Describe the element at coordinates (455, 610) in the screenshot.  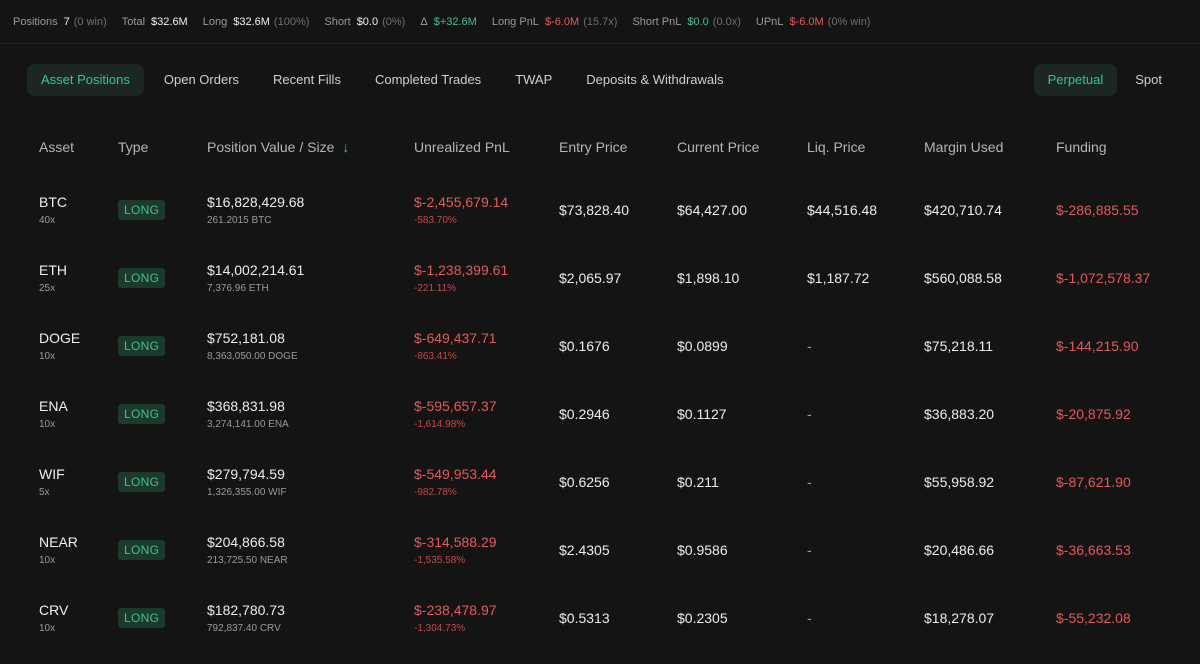
I see `unrealized-pnl: $-238,478.97` at that location.